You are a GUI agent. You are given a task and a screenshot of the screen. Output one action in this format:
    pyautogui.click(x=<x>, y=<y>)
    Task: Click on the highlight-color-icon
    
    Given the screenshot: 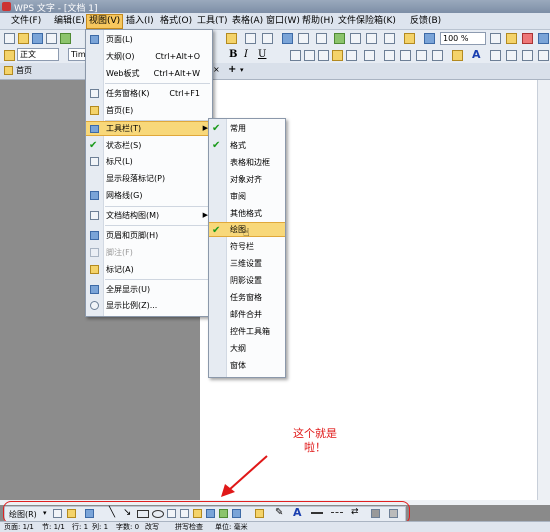 What is the action you would take?
    pyautogui.click(x=457, y=55)
    